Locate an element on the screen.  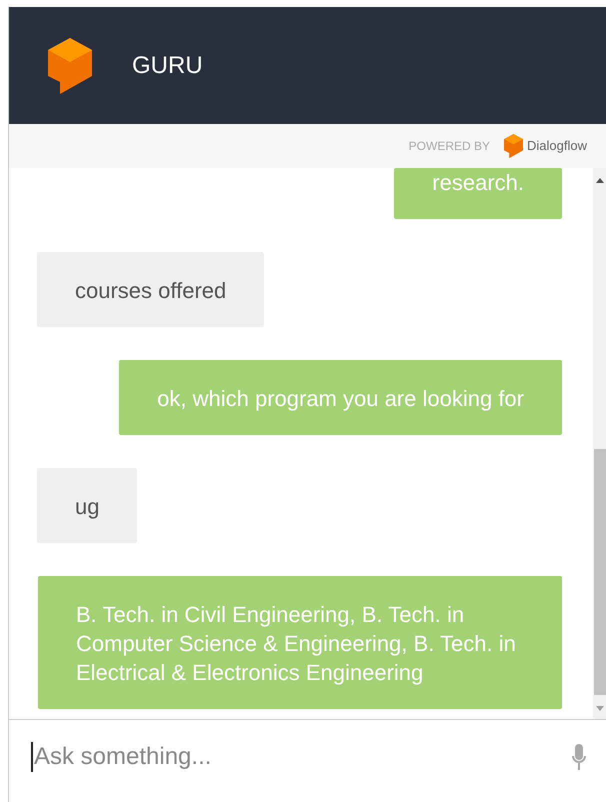
brand-logo-icon is located at coordinates (514, 146).